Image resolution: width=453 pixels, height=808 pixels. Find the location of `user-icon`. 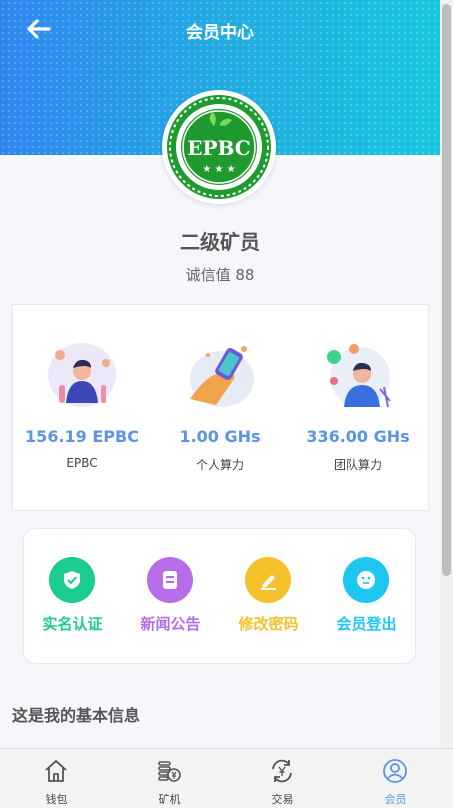

user-icon is located at coordinates (395, 771).